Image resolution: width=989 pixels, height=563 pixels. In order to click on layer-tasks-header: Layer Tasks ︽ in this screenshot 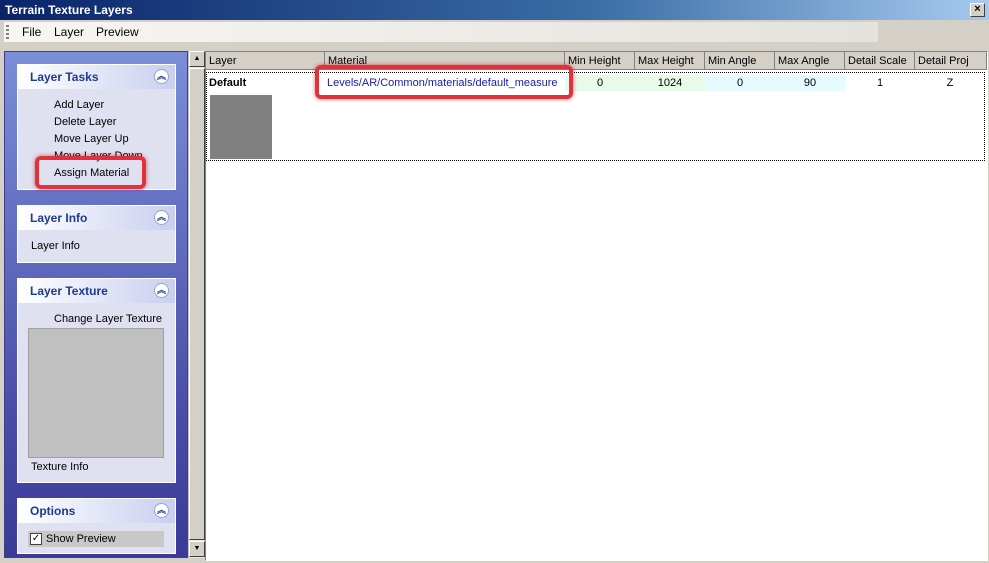, I will do `click(96, 77)`.